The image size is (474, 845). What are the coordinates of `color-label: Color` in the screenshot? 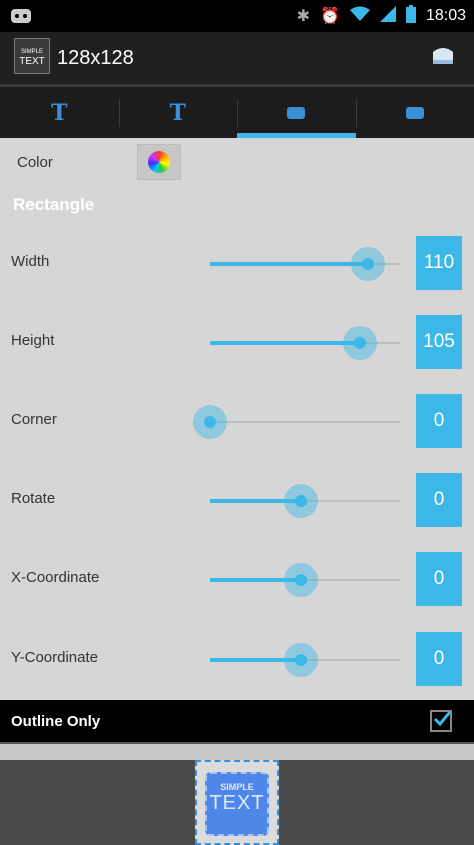 It's located at (35, 162).